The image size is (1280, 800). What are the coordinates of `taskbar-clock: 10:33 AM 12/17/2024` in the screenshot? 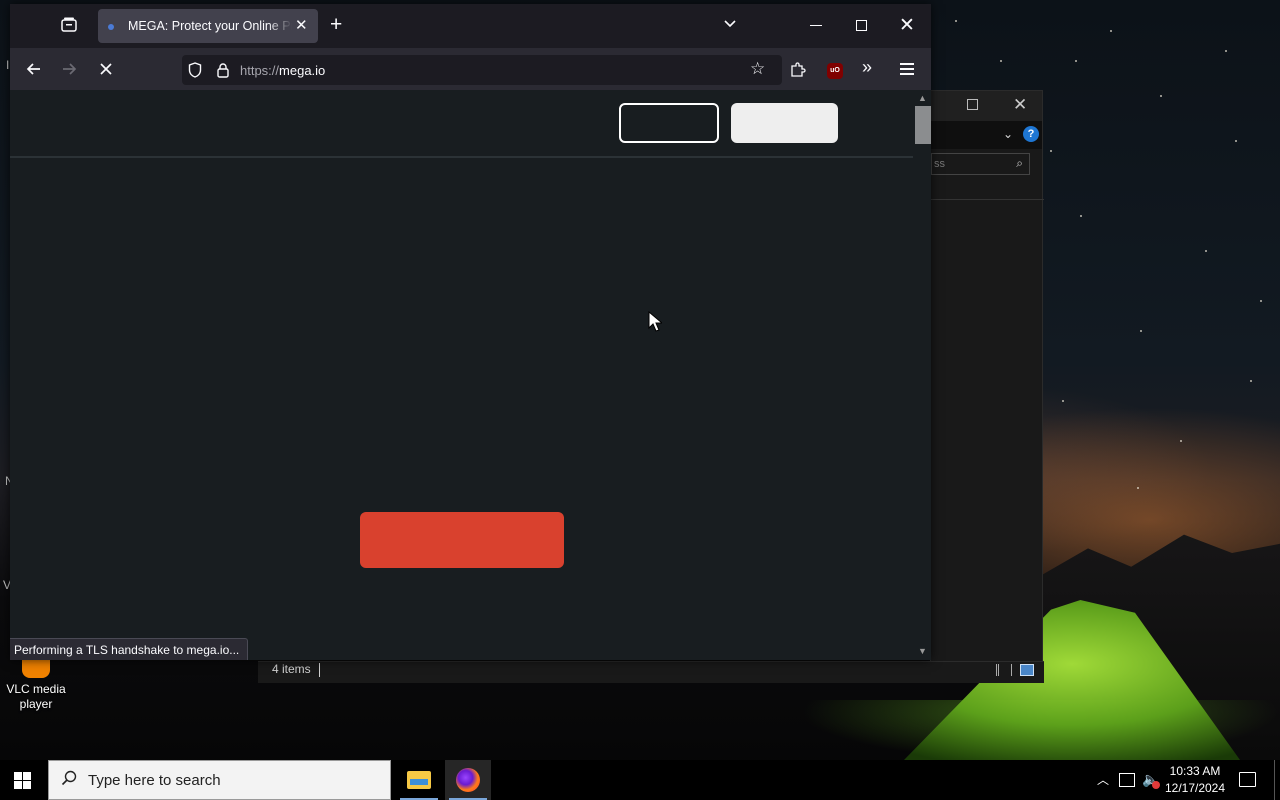 It's located at (1195, 780).